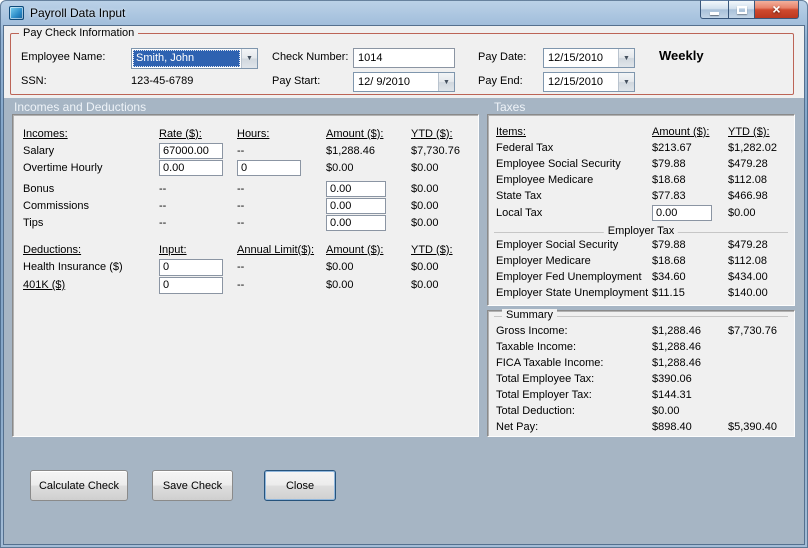 This screenshot has height=548, width=808. What do you see at coordinates (558, 164) in the screenshot?
I see `tax-label: Employee Social Security` at bounding box center [558, 164].